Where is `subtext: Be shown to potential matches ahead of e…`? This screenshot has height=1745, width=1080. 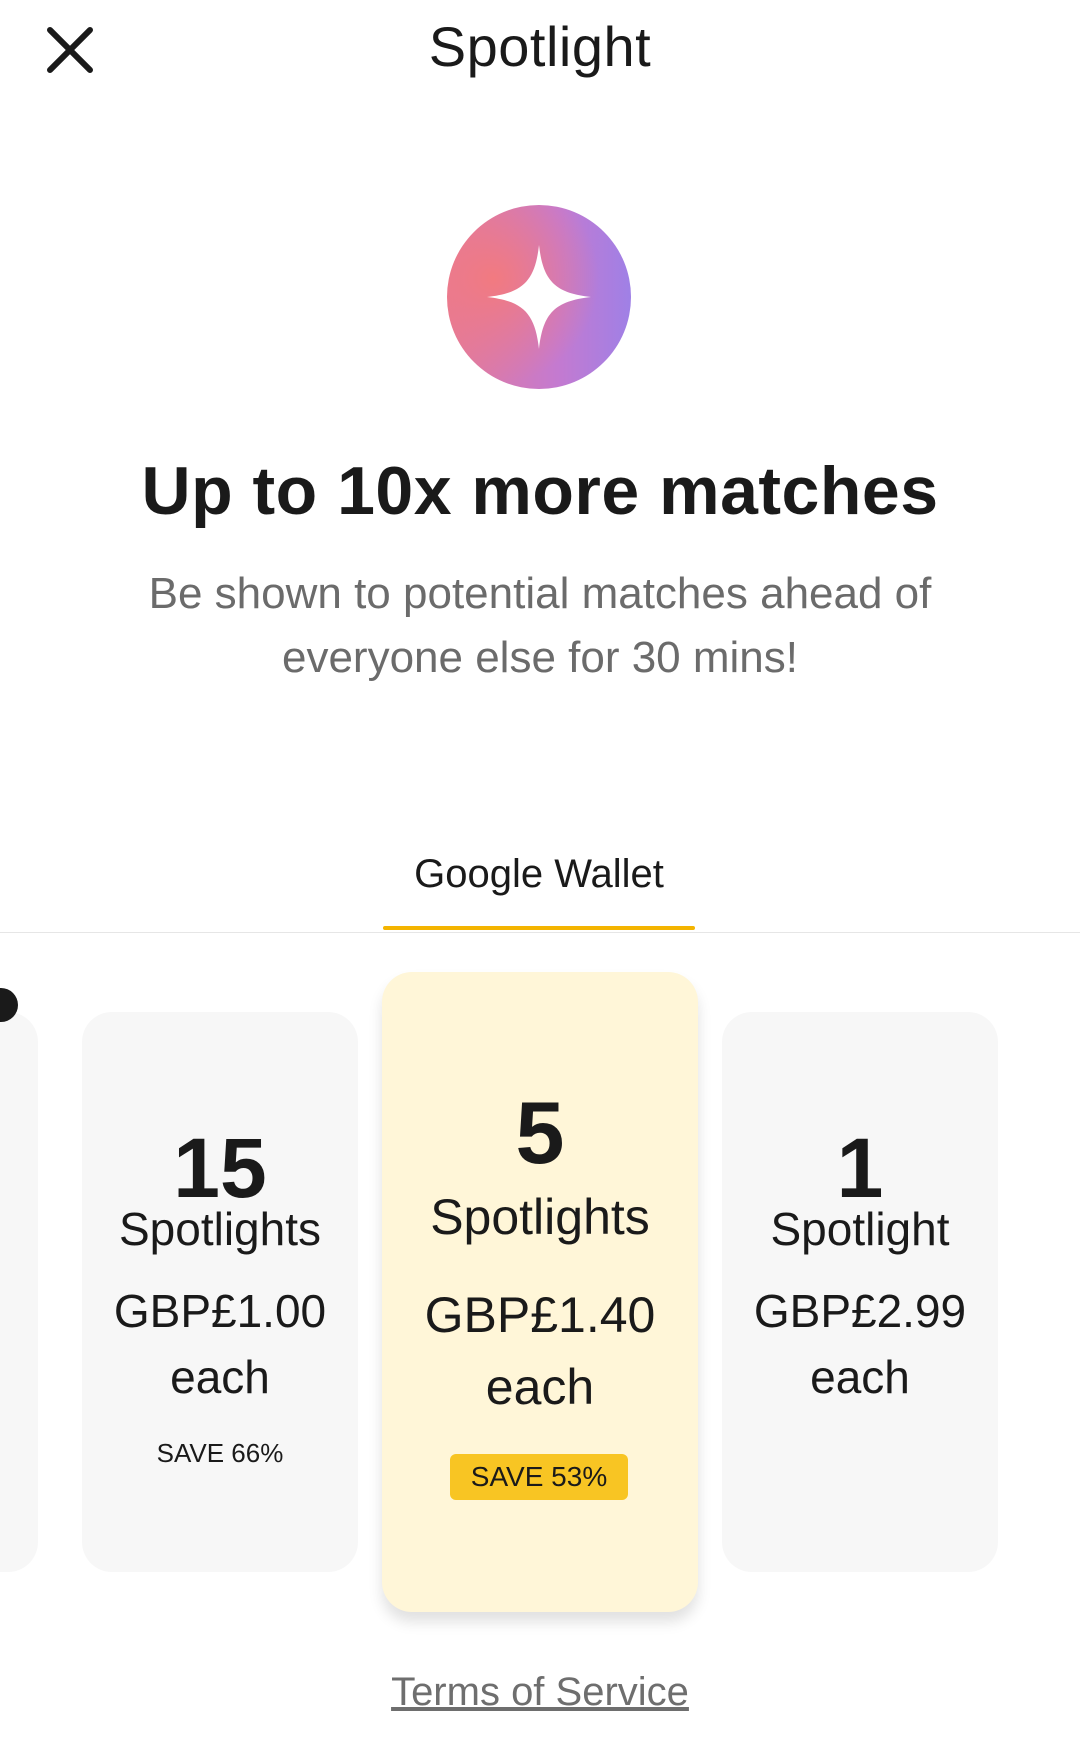 subtext: Be shown to potential matches ahead of e… is located at coordinates (540, 625).